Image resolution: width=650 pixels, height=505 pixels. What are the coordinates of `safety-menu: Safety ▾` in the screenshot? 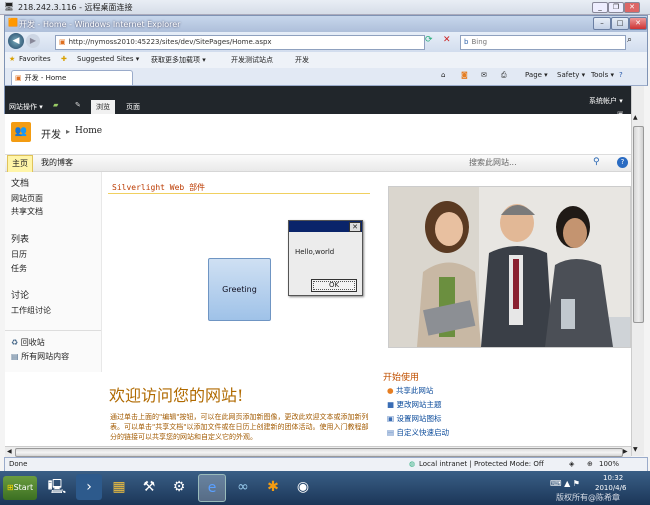 It's located at (571, 75).